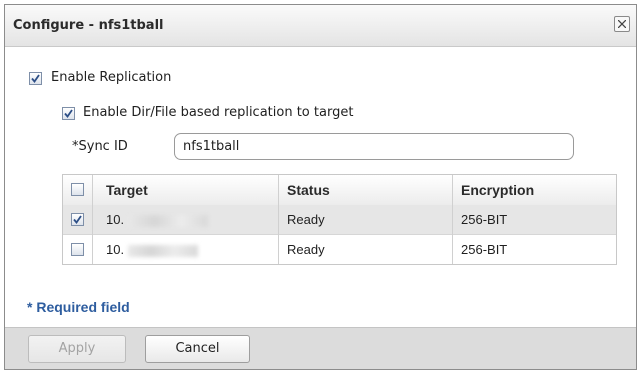  I want to click on required-field-note: * Required field, so click(78, 307).